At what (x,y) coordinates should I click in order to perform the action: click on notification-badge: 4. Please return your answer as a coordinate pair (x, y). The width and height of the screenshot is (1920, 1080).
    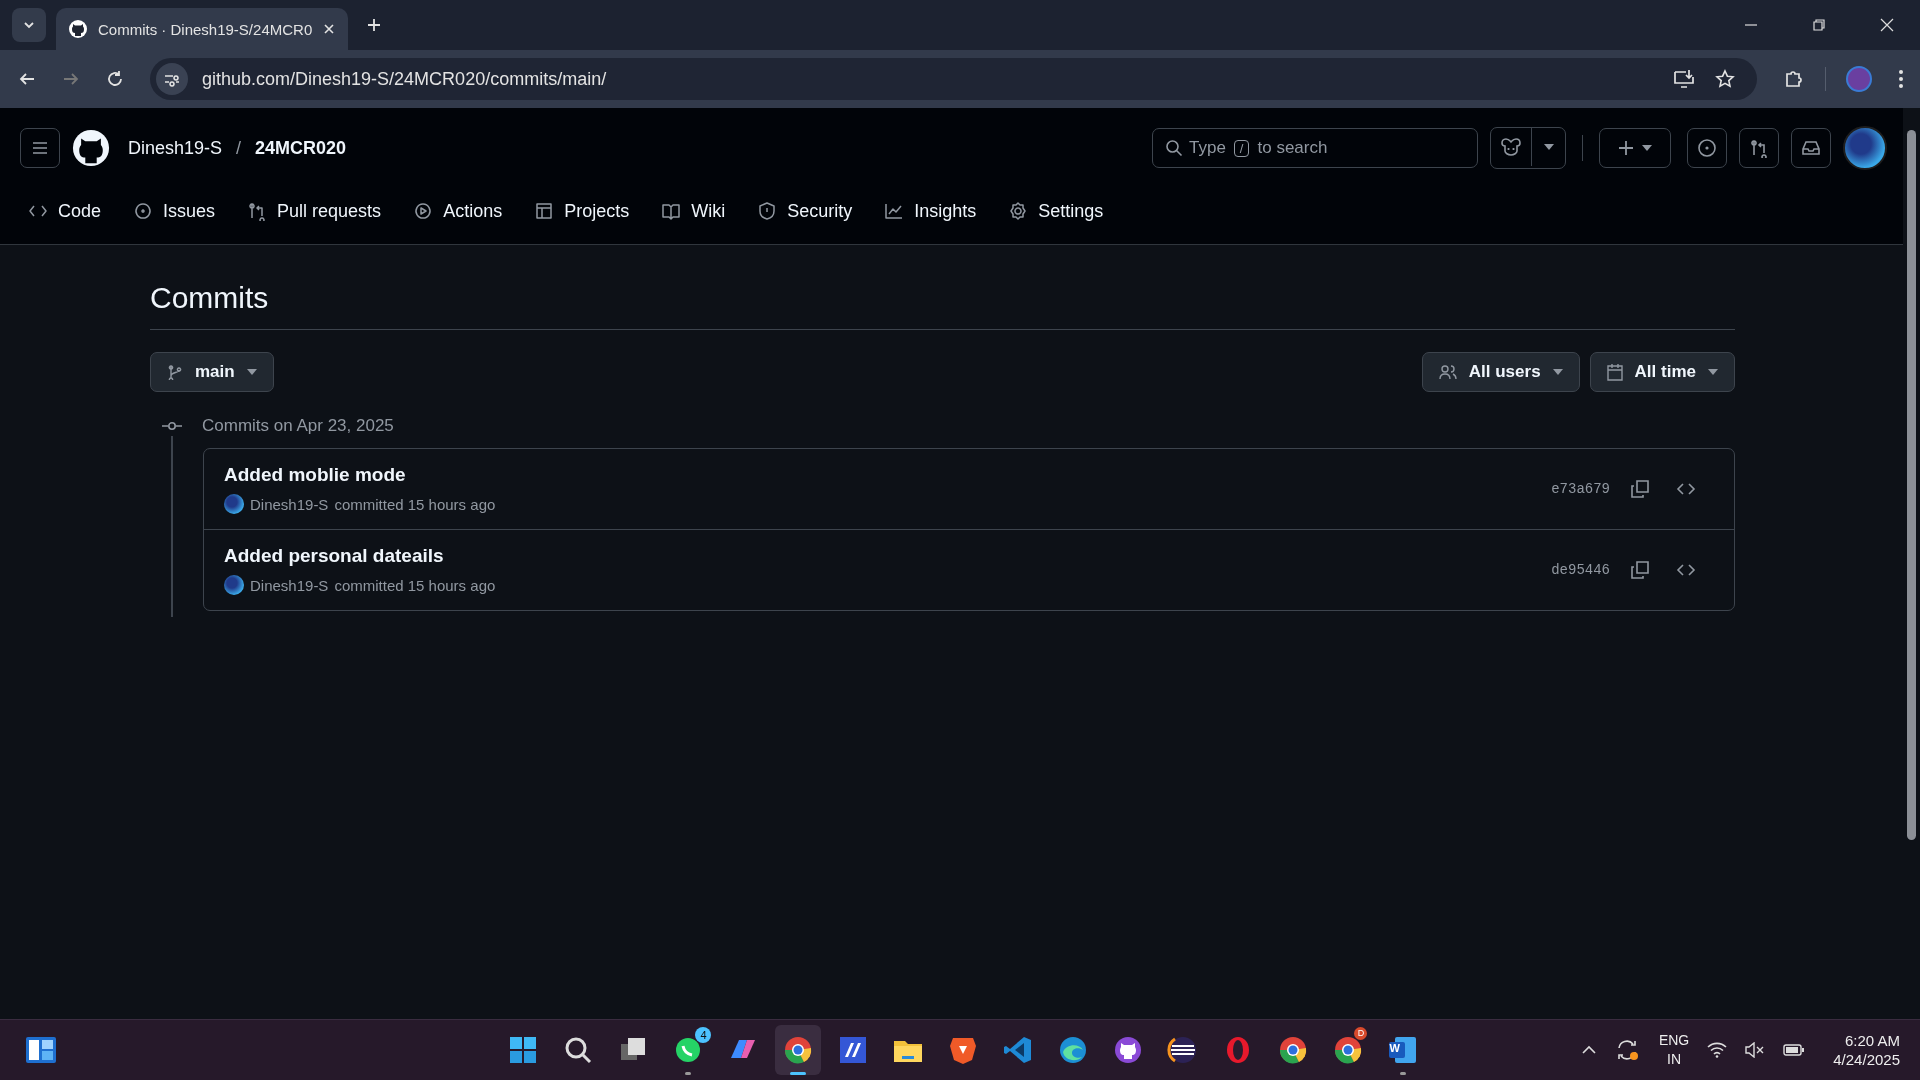
    Looking at the image, I should click on (703, 1035).